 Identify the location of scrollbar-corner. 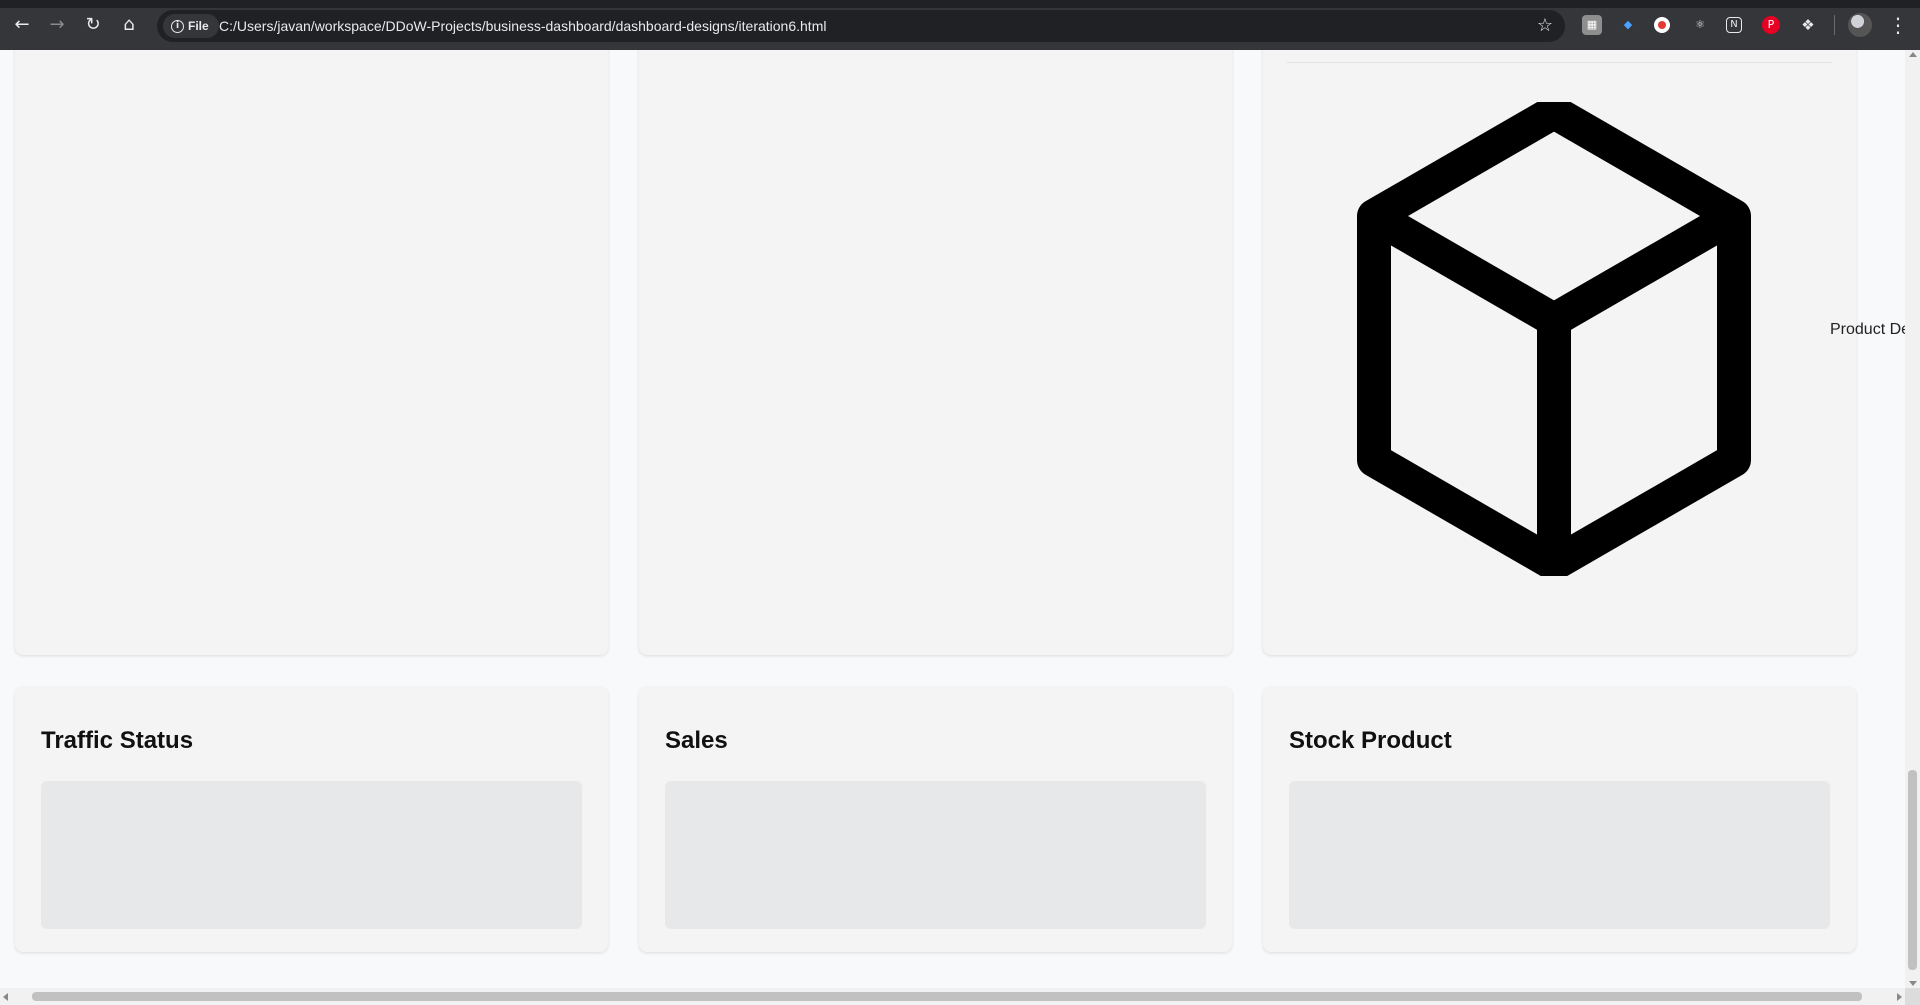
(1912, 996).